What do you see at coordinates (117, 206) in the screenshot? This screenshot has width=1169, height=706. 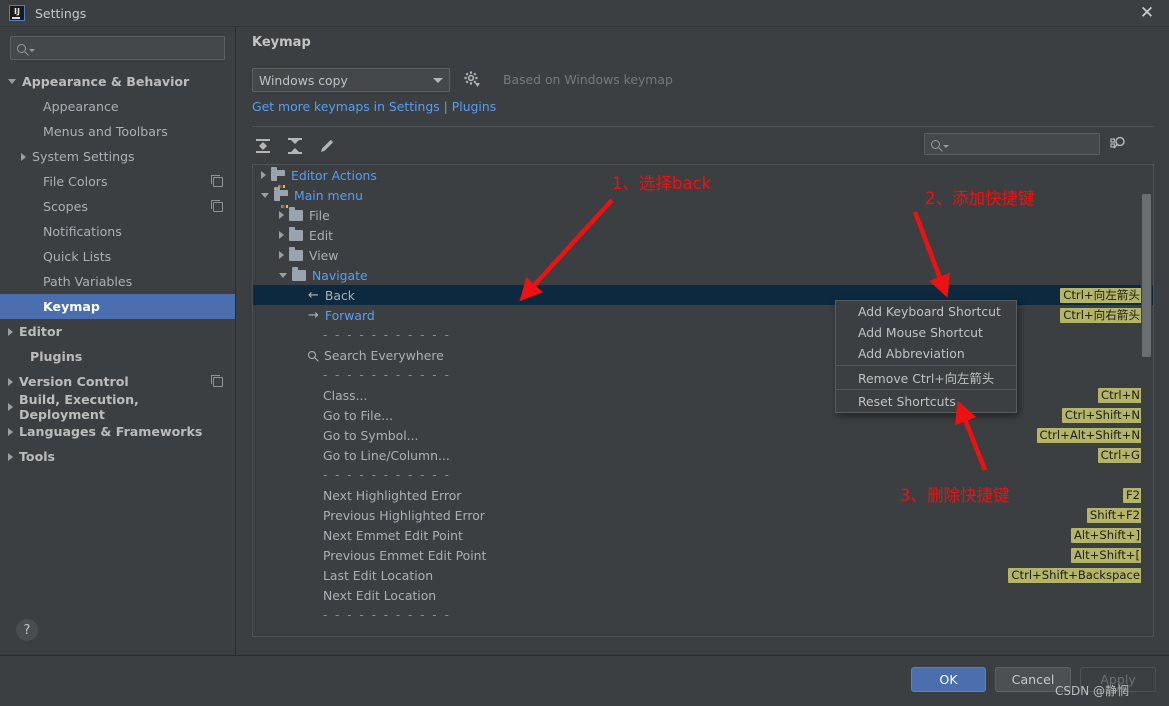 I see `sidebar-item-scopes: Scopes` at bounding box center [117, 206].